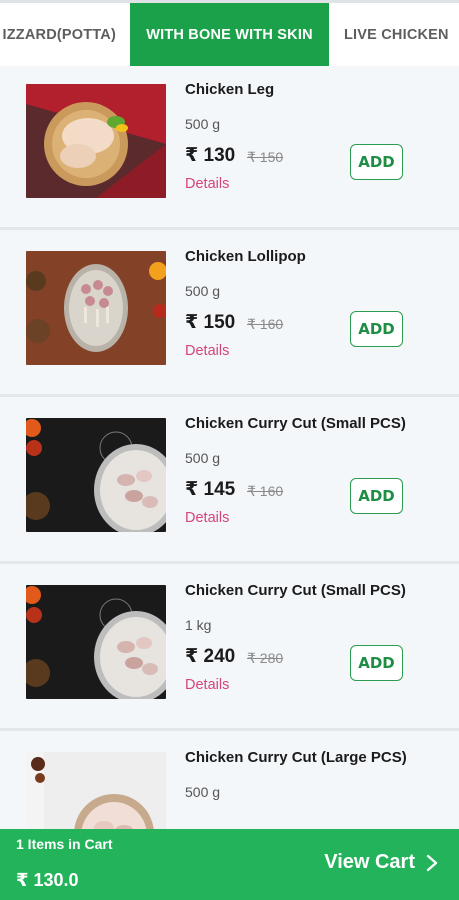 This screenshot has height=900, width=459. I want to click on product-price: ₹ 150, so click(210, 322).